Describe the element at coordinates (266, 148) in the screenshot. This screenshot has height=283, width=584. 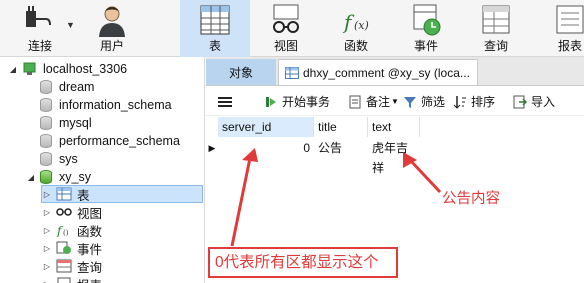
I see `cell-server-id: 0` at that location.